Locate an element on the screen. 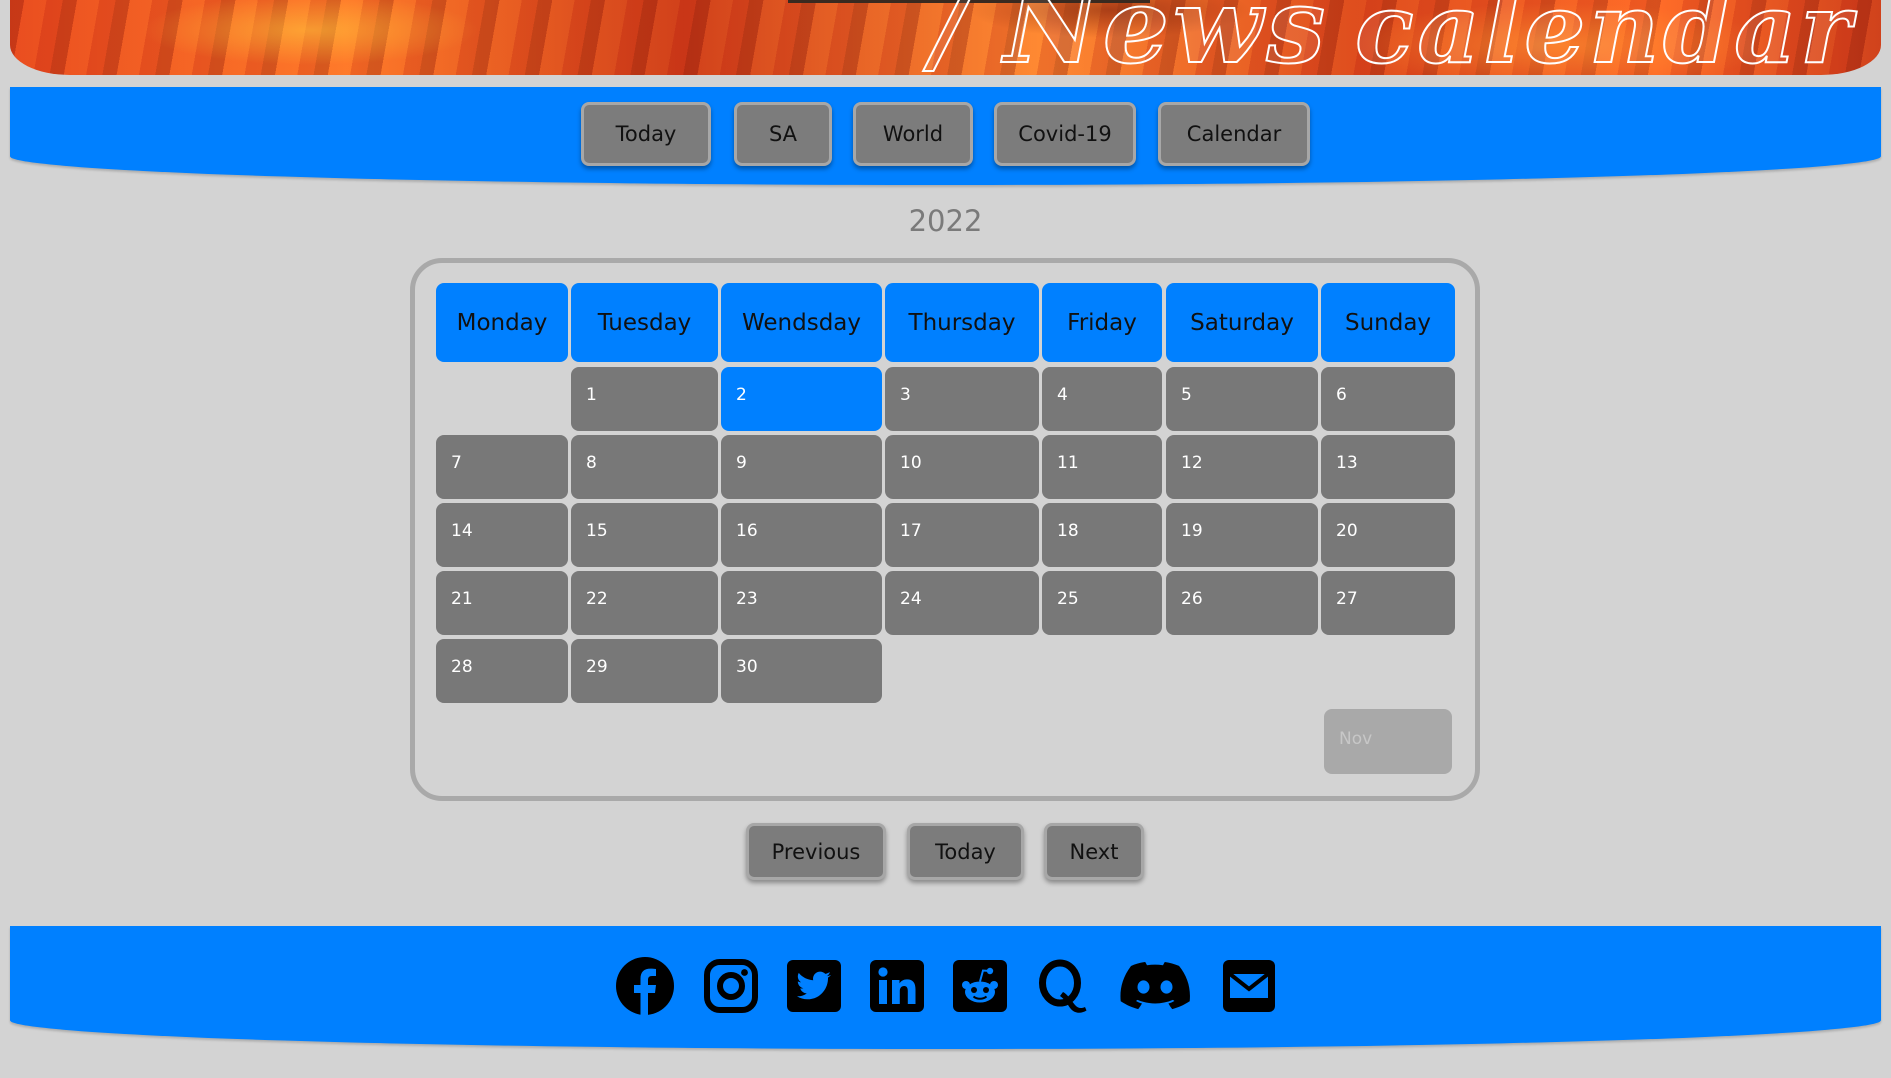 This screenshot has height=1078, width=1891. facebook-link is located at coordinates (645, 986).